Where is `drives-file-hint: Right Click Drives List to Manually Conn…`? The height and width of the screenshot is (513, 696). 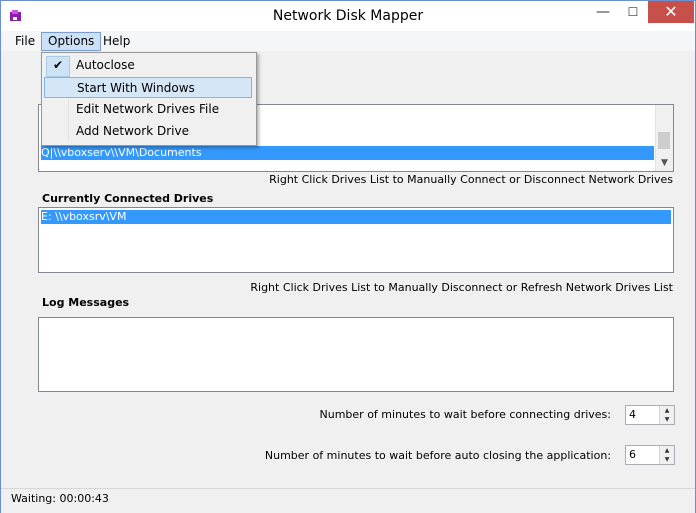 drives-file-hint: Right Click Drives List to Manually Conn… is located at coordinates (471, 179).